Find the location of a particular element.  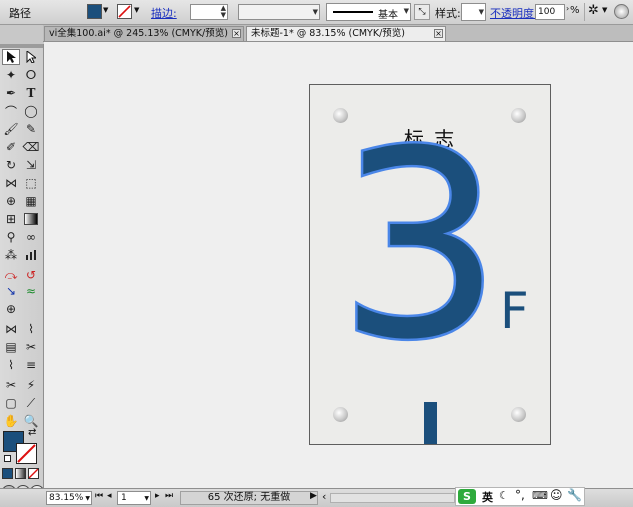

brush-label: 基本 is located at coordinates (388, 15).